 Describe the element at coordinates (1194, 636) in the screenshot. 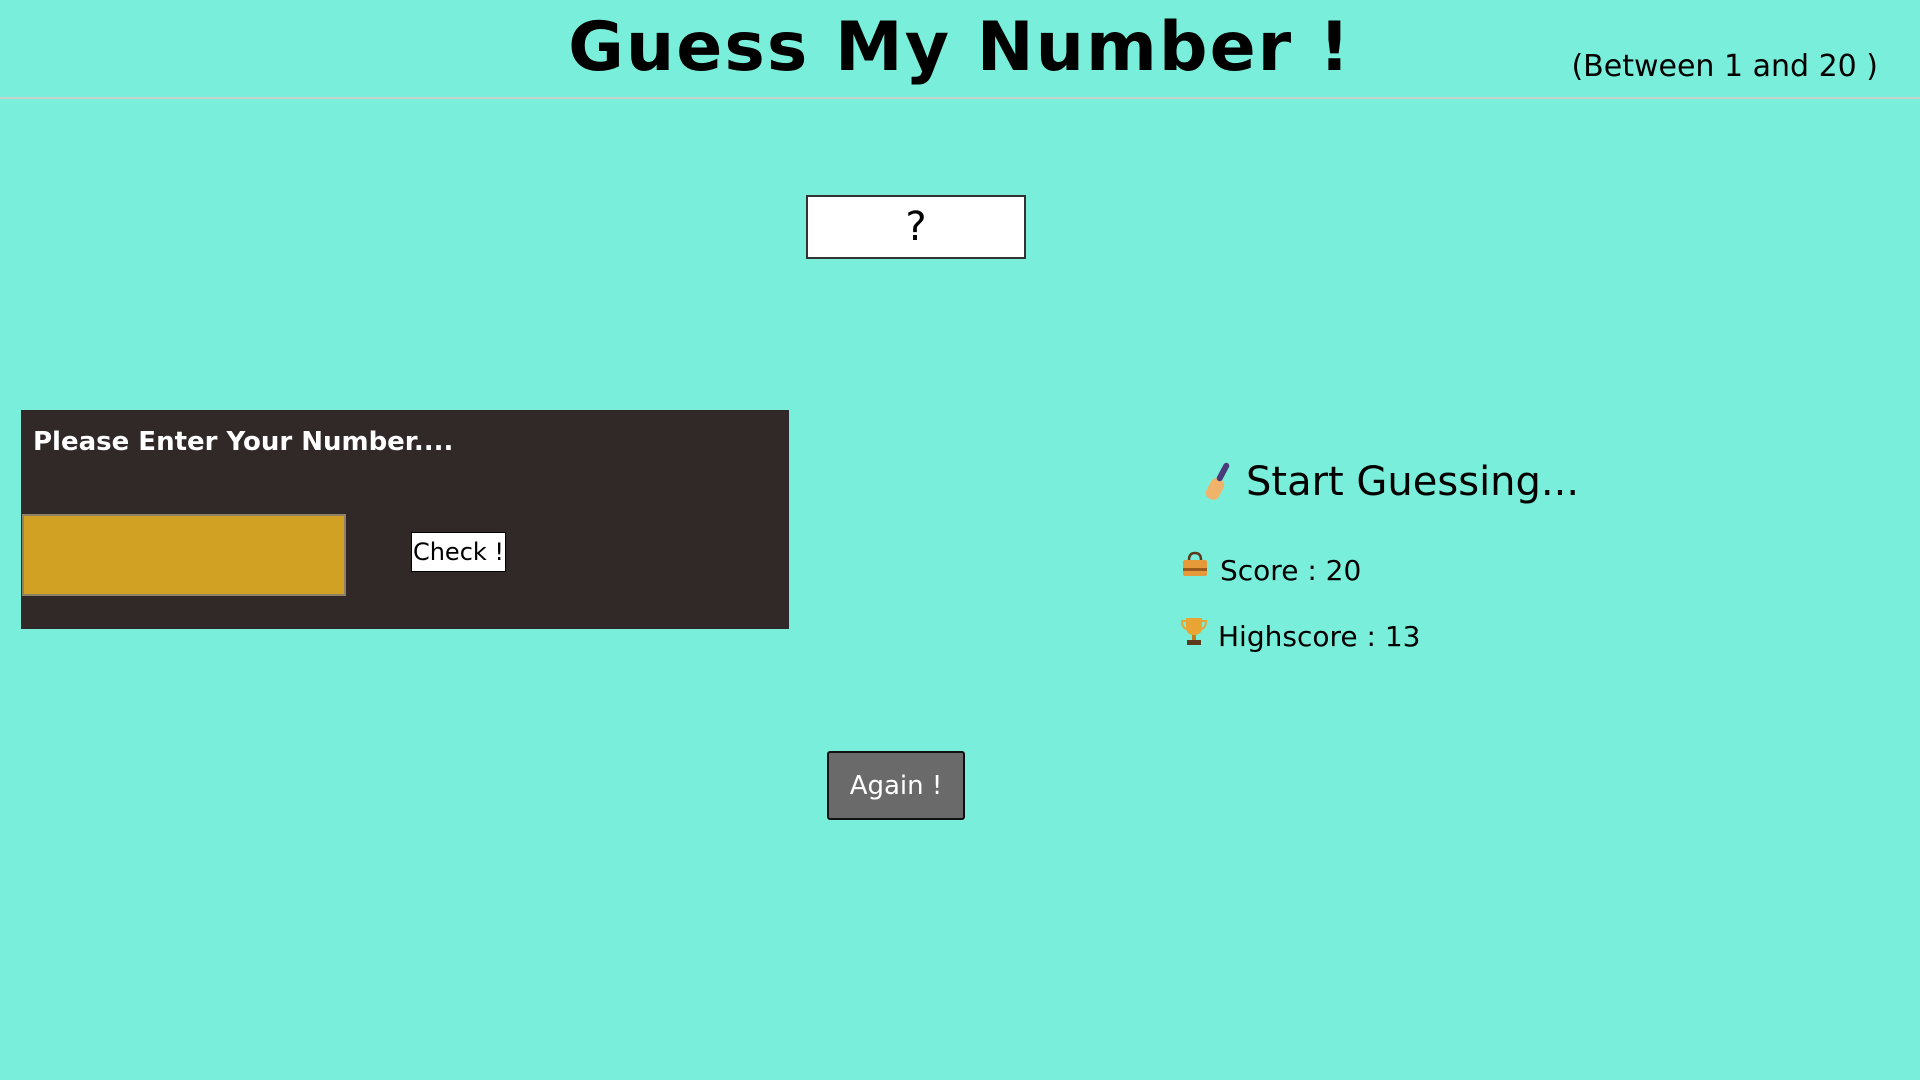

I see `trophy-icon` at that location.